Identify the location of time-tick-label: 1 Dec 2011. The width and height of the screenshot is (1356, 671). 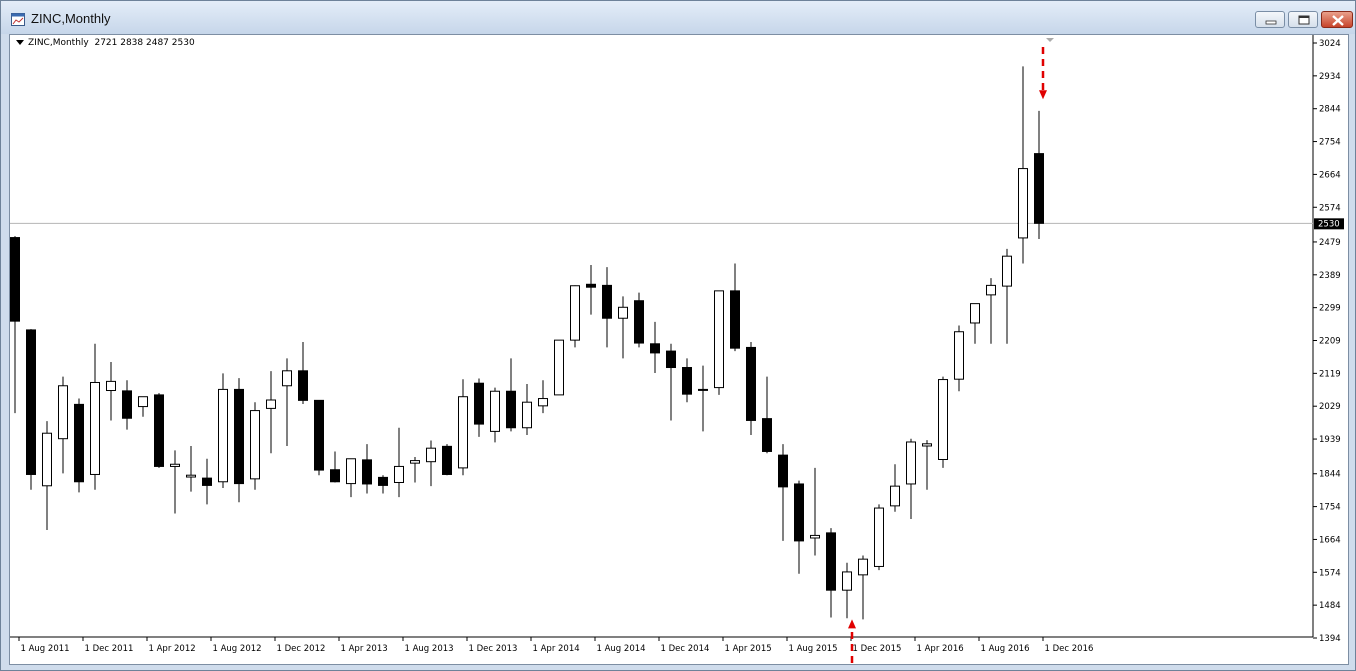
(109, 649).